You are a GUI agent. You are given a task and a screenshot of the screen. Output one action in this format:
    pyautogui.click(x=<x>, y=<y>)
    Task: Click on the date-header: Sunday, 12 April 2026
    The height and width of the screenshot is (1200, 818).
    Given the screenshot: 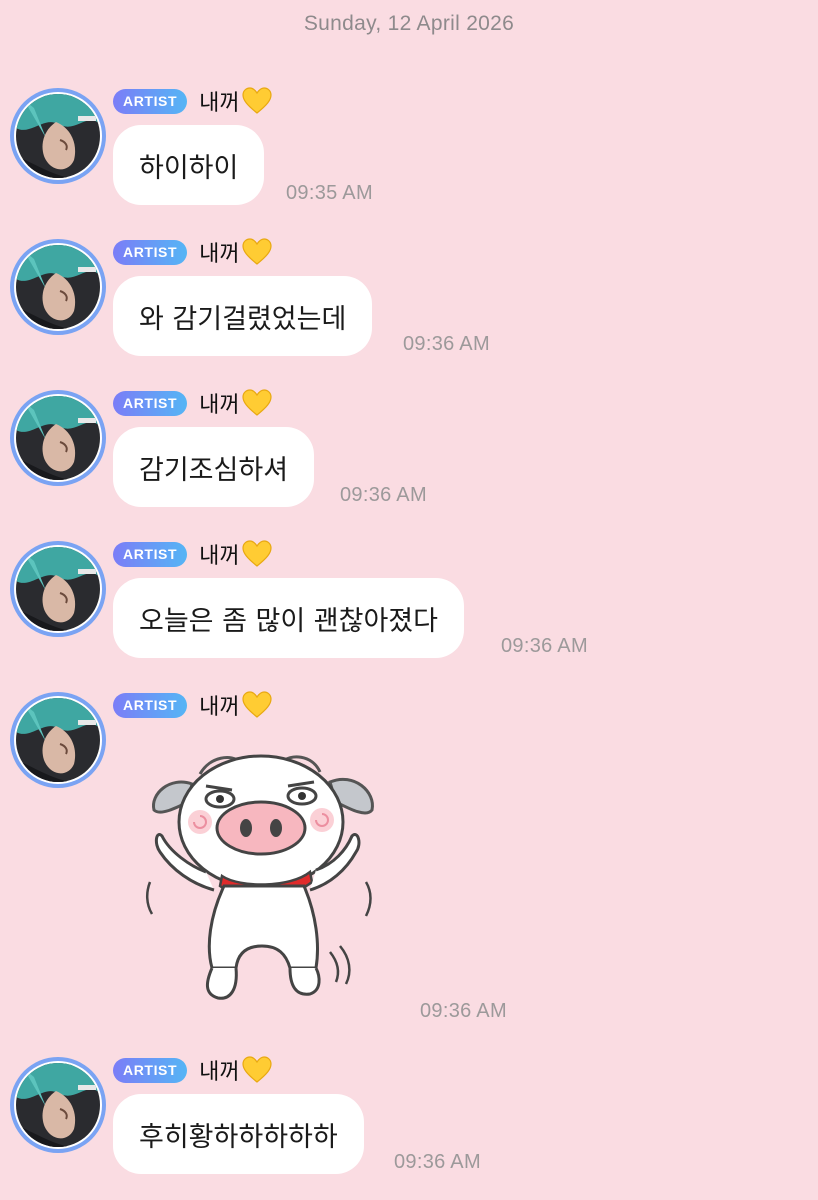 What is the action you would take?
    pyautogui.click(x=409, y=23)
    